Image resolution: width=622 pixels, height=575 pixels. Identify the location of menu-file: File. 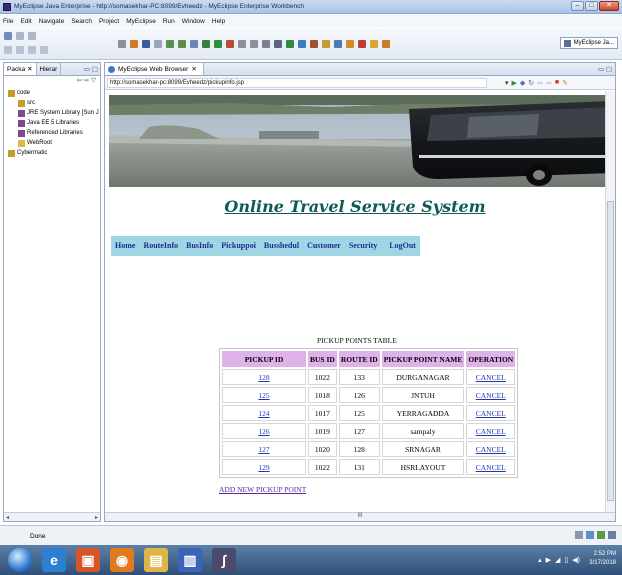
(8, 21).